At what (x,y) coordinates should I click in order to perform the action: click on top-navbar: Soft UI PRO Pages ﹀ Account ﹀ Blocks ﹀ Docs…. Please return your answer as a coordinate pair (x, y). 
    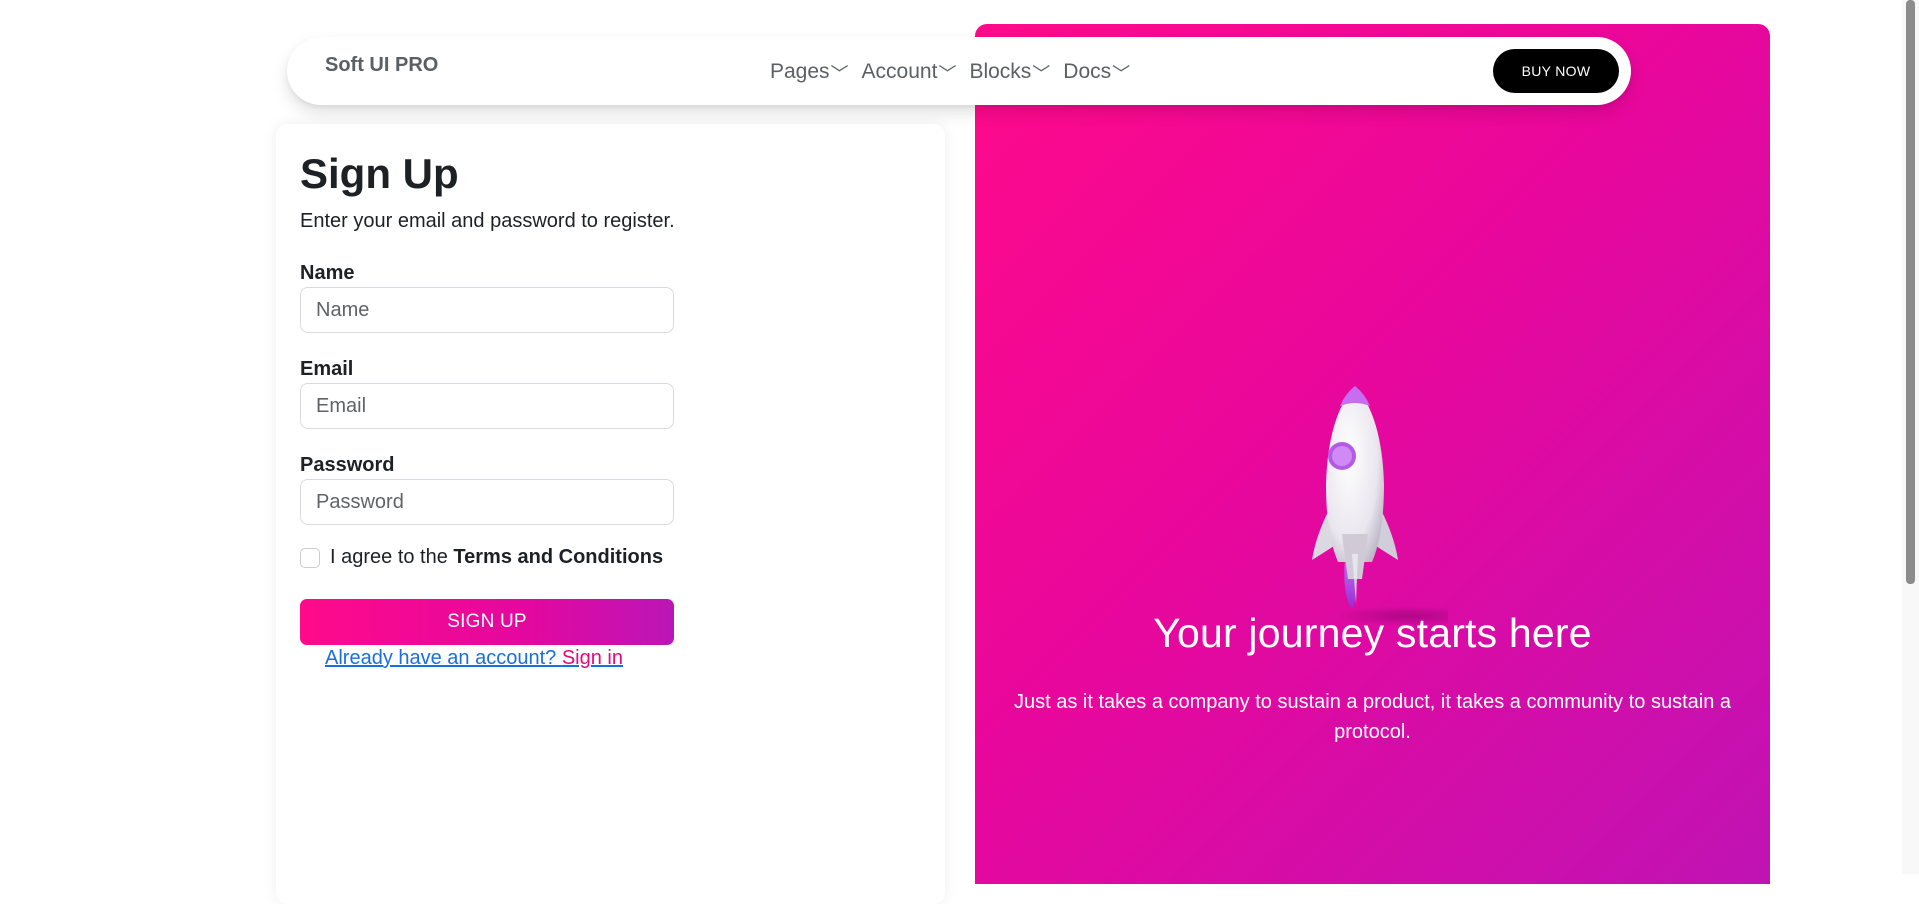
    Looking at the image, I should click on (959, 71).